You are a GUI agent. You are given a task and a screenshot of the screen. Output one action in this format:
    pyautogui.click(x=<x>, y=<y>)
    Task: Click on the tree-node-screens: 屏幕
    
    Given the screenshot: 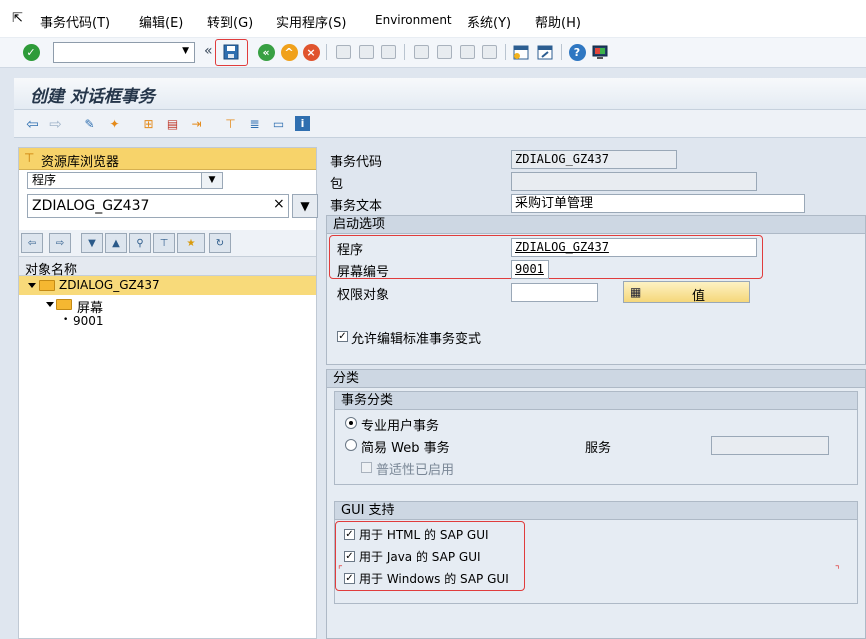 What is the action you would take?
    pyautogui.click(x=167, y=305)
    